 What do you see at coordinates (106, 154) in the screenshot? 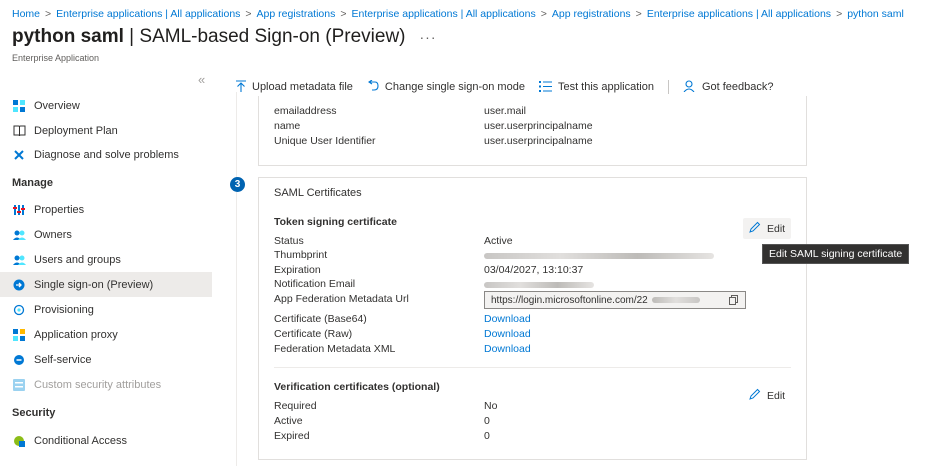
I see `sidebar-item-diagnose: Diagnose and solve problems` at bounding box center [106, 154].